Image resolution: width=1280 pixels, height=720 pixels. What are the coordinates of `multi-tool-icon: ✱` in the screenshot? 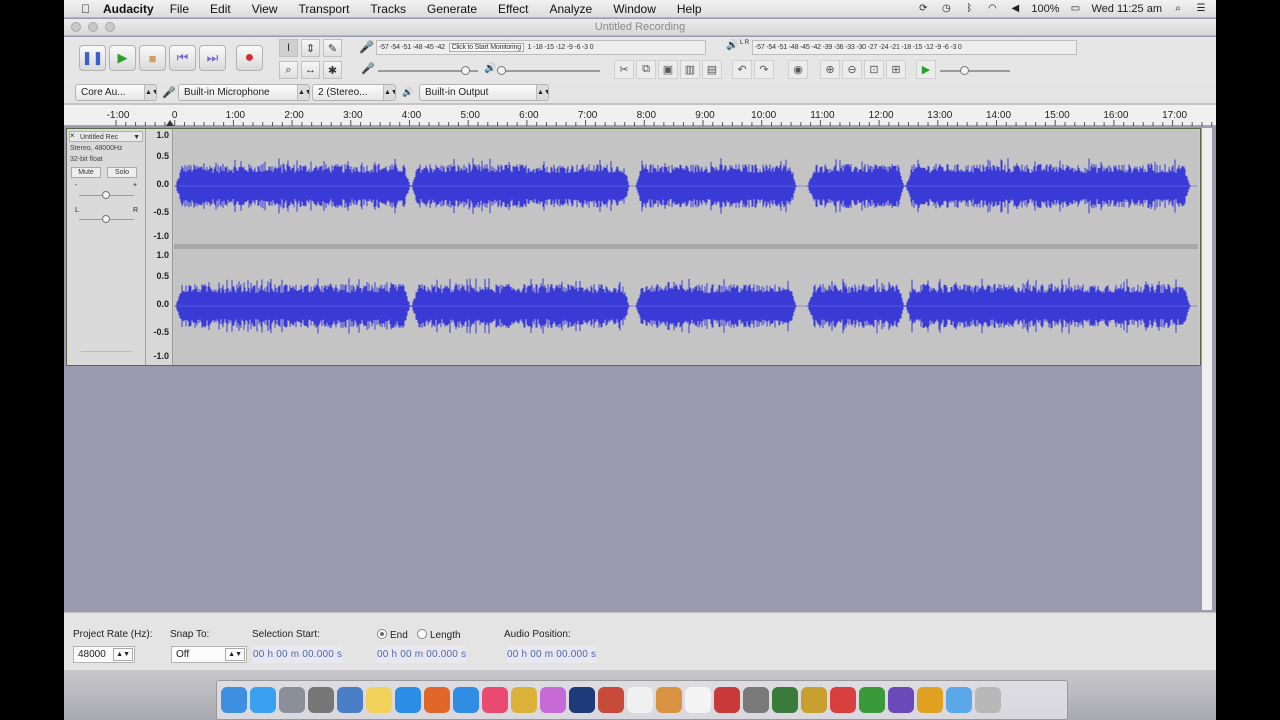 It's located at (332, 70).